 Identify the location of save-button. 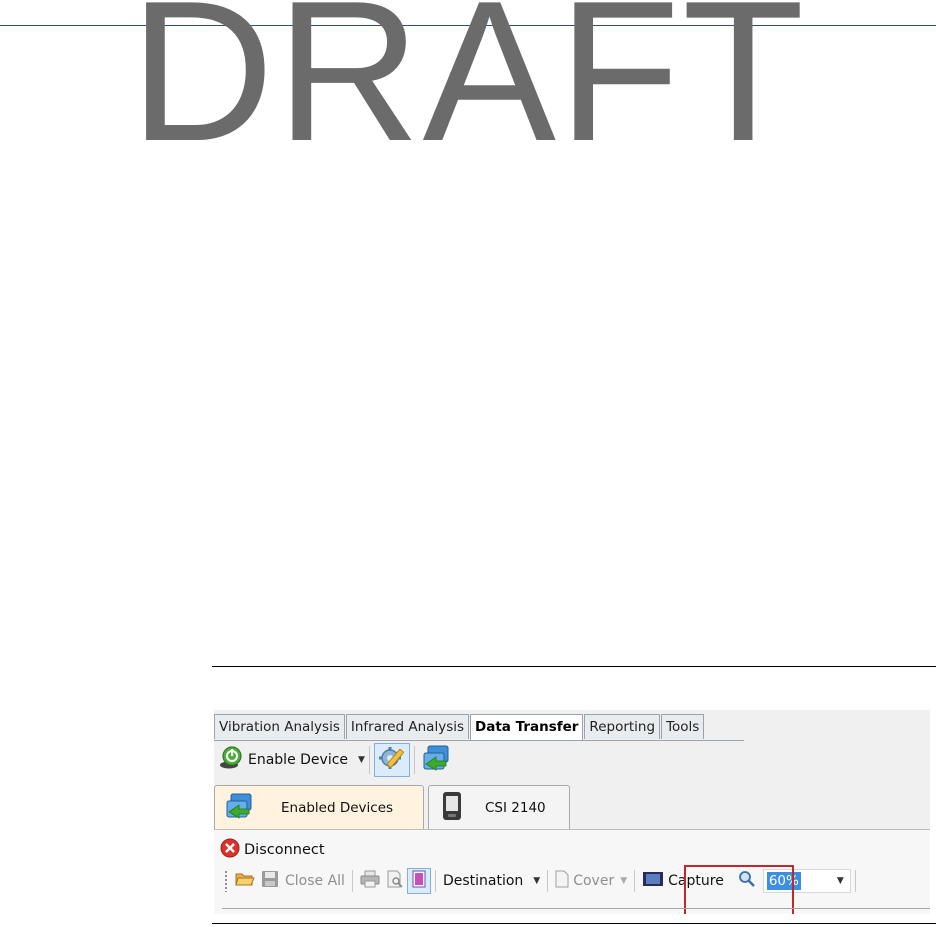
(270, 881).